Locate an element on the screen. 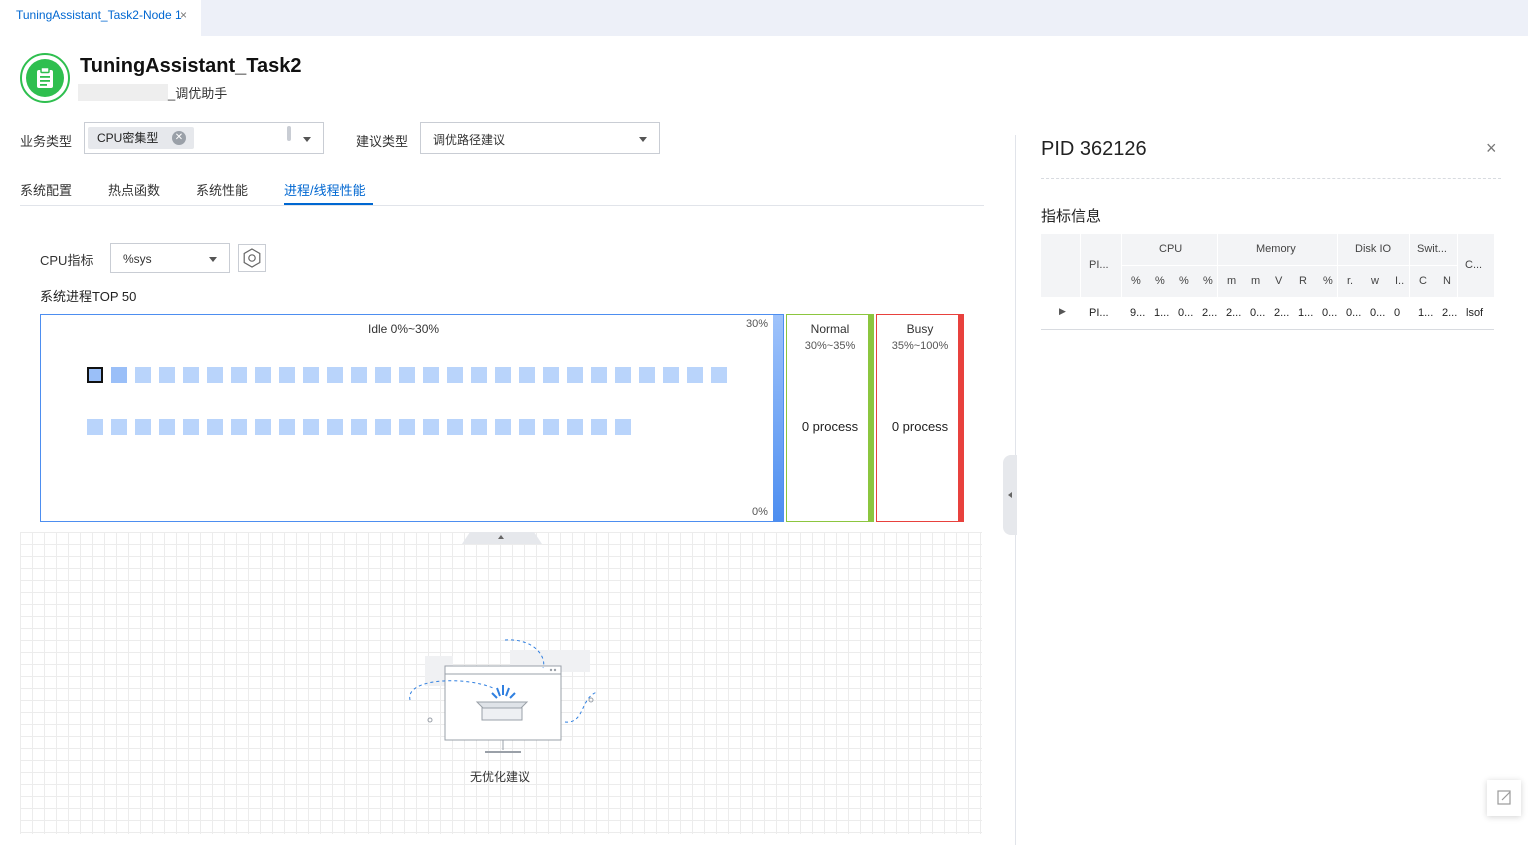  page-title: TuningAssistant_Task2 is located at coordinates (191, 66).